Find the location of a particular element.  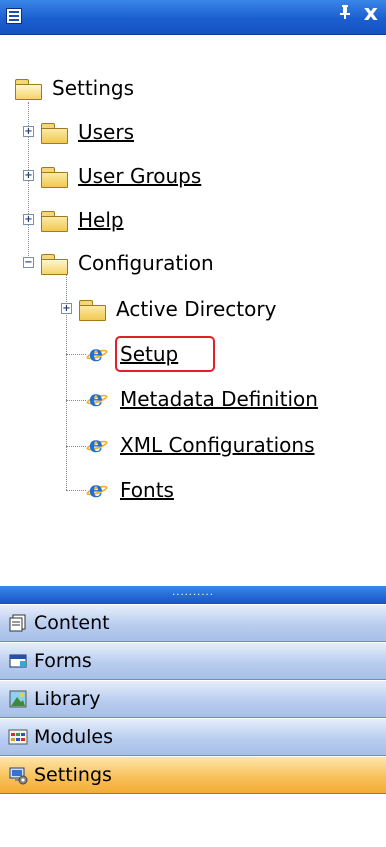

selection-highlight is located at coordinates (165, 354).